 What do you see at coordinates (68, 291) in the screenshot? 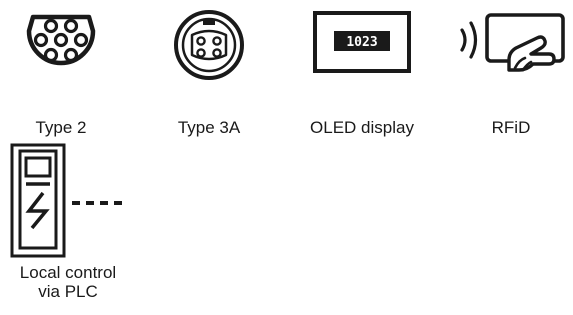
I see `plc-label-line2: via PLC` at bounding box center [68, 291].